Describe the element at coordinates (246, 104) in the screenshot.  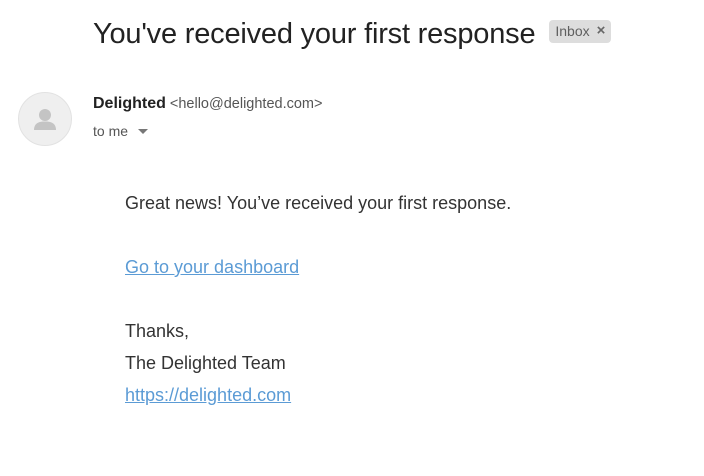
I see `sender-email: <hello@delighted.com>` at that location.